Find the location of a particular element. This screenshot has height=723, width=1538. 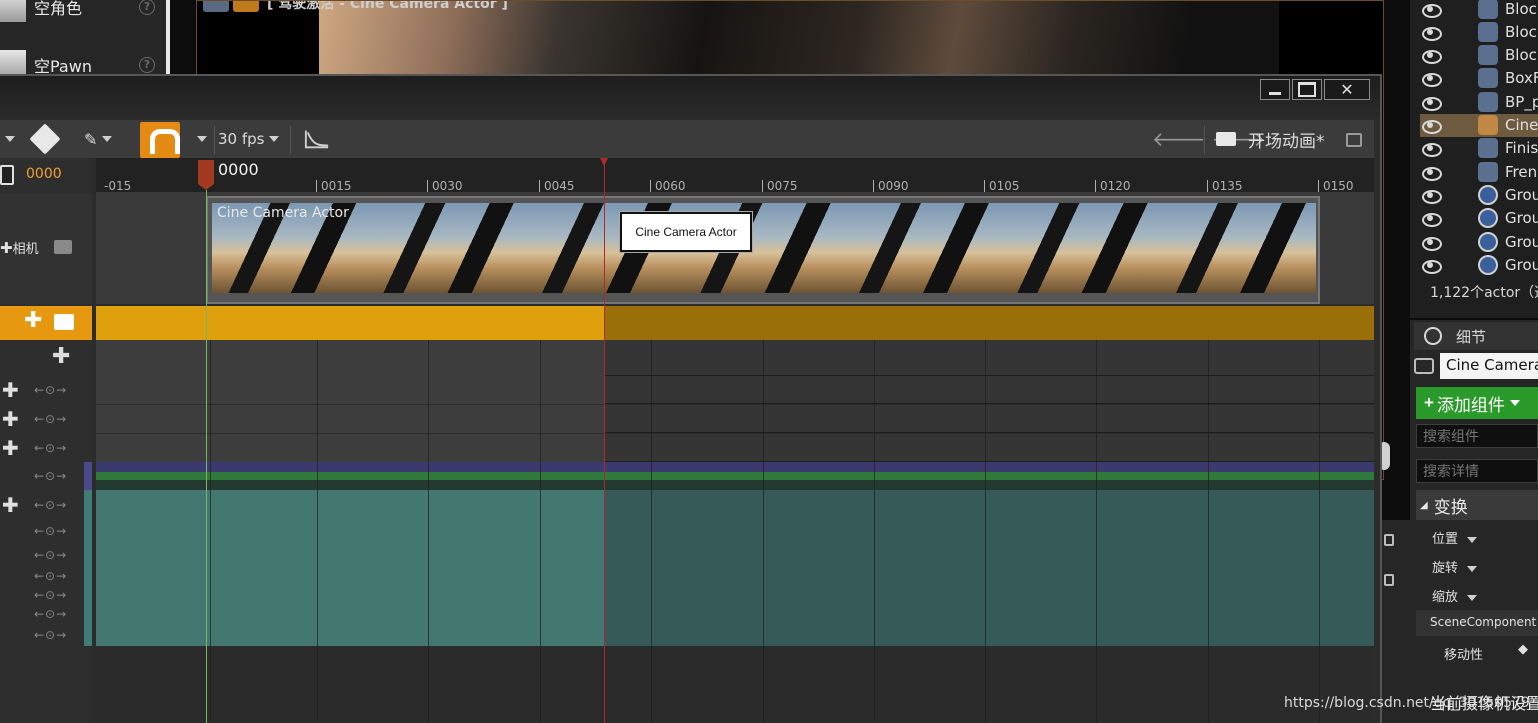

ruler-tick-label: 0045 is located at coordinates (557, 186).